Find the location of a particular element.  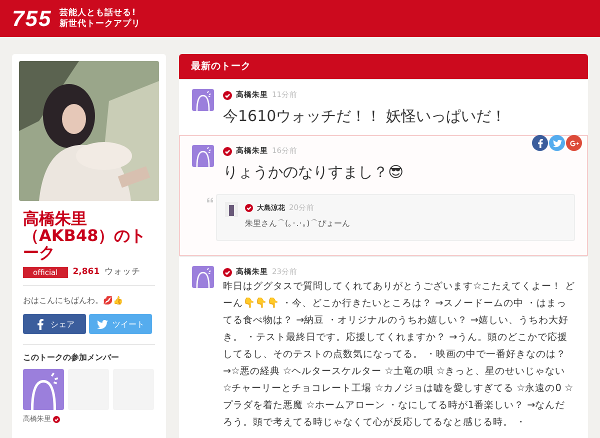

reply-text: 朱里さん⌒(｡･.･｡)⌒ぴょーん is located at coordinates (298, 223).